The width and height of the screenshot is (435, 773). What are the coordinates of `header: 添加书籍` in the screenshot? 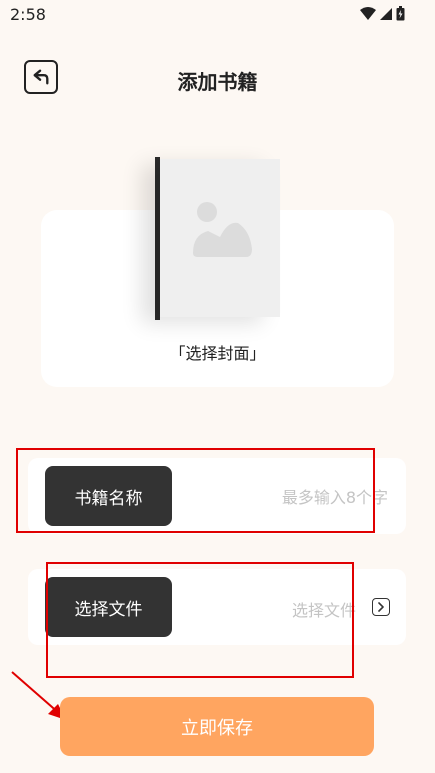 It's located at (217, 80).